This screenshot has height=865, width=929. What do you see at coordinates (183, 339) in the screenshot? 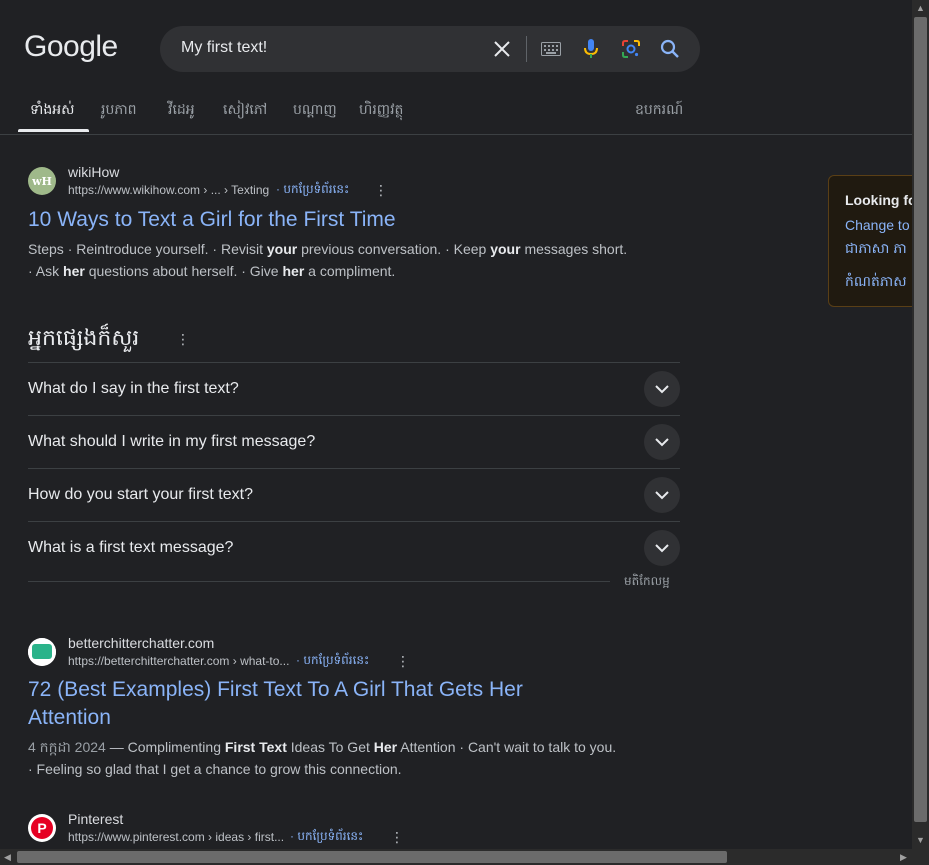
I see `paa-more-options-icon: ⋮` at bounding box center [183, 339].